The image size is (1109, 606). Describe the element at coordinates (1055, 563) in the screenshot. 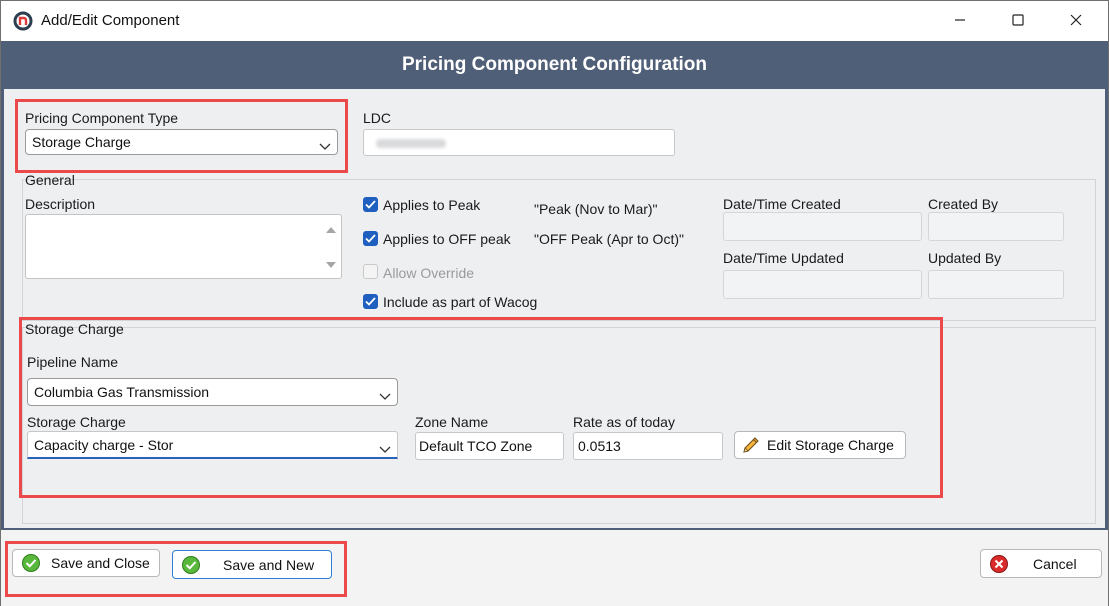

I see `cancel-label: Cancel` at that location.